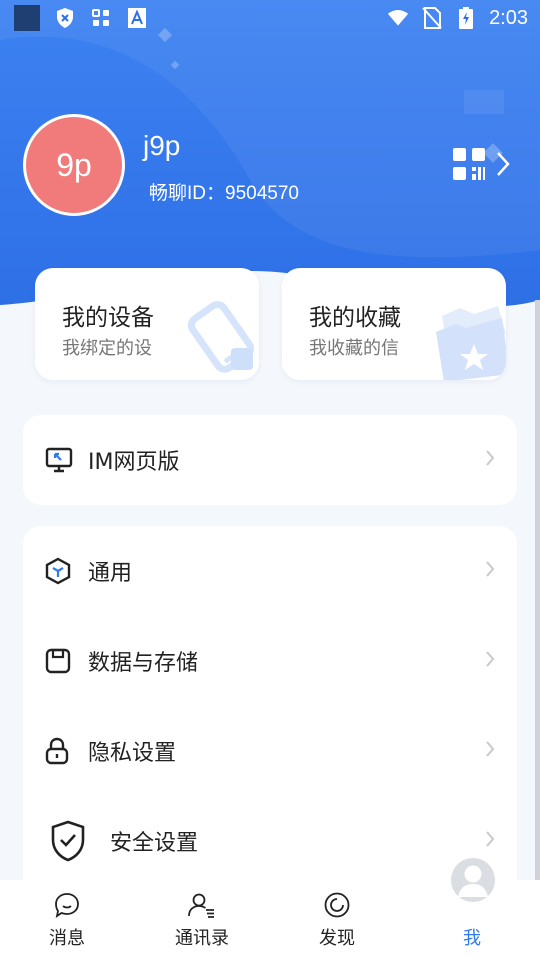 The image size is (540, 960). What do you see at coordinates (270, 751) in the screenshot?
I see `menu-item-privacy: 隐私设置` at bounding box center [270, 751].